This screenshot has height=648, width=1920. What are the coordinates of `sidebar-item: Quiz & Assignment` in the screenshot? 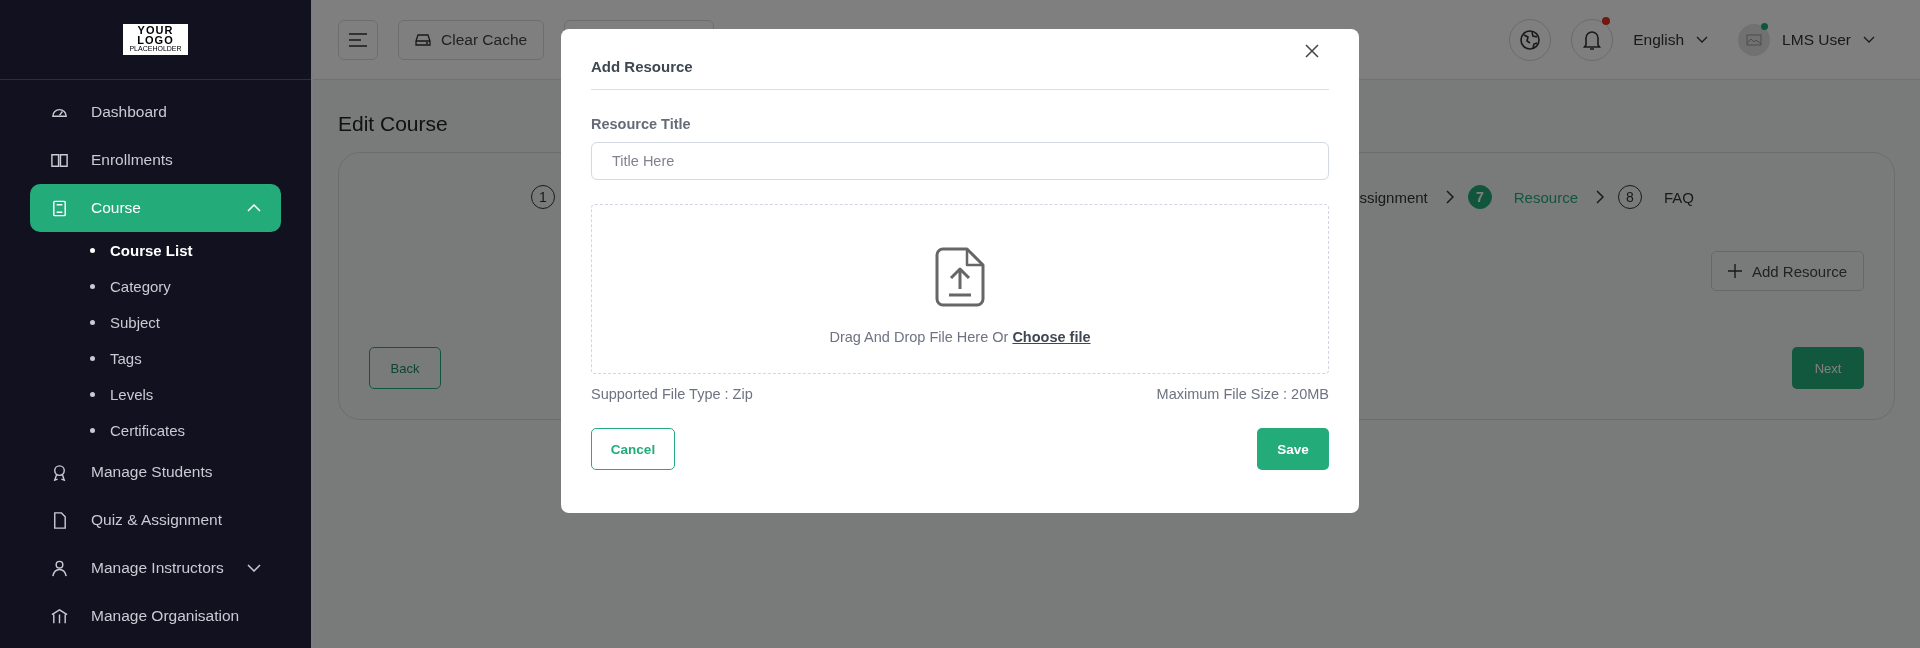 It's located at (155, 520).